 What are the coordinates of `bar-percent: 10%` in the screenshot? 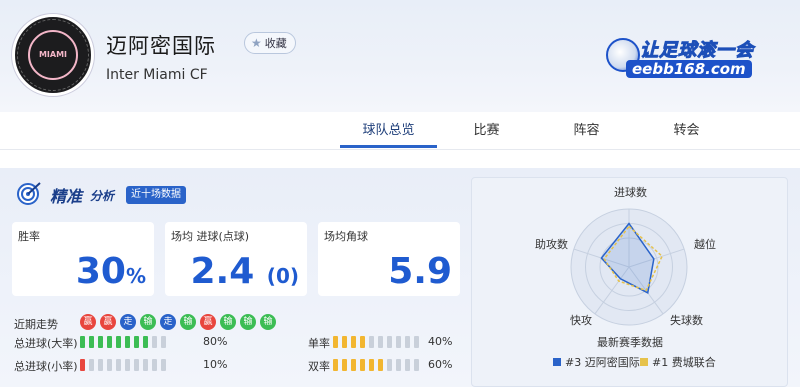 It's located at (215, 364).